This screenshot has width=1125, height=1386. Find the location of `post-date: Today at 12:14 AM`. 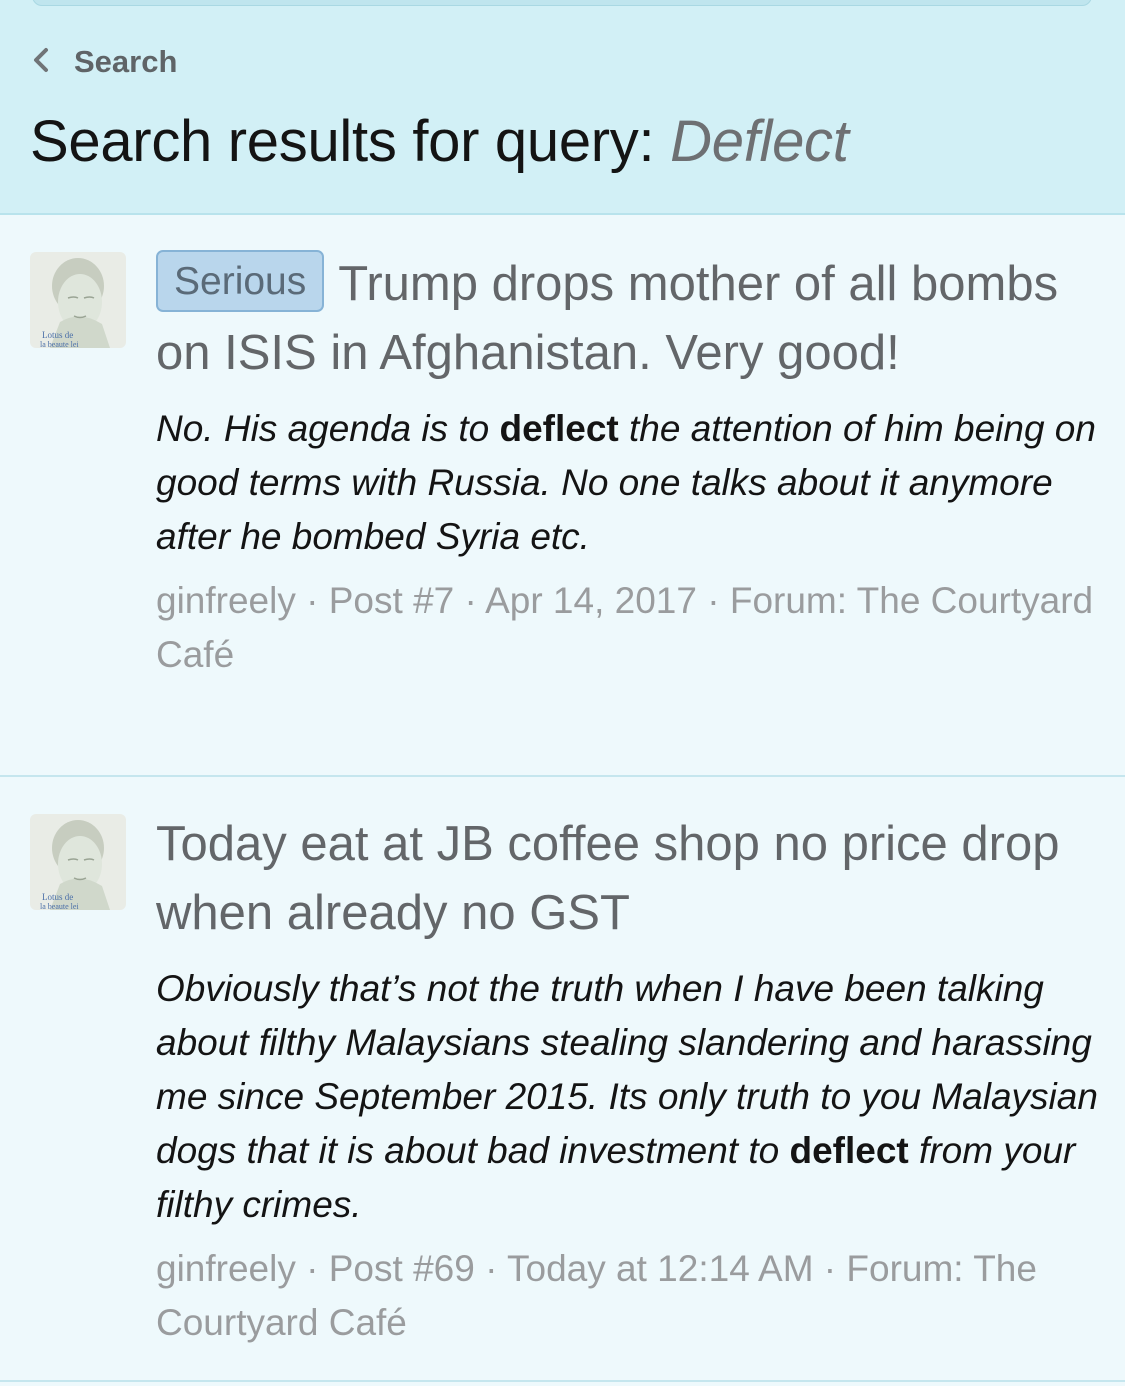

post-date: Today at 12:14 AM is located at coordinates (660, 1268).